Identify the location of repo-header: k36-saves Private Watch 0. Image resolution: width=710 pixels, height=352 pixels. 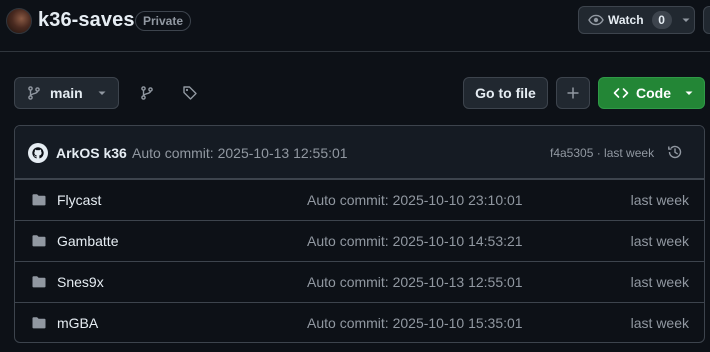
(355, 26).